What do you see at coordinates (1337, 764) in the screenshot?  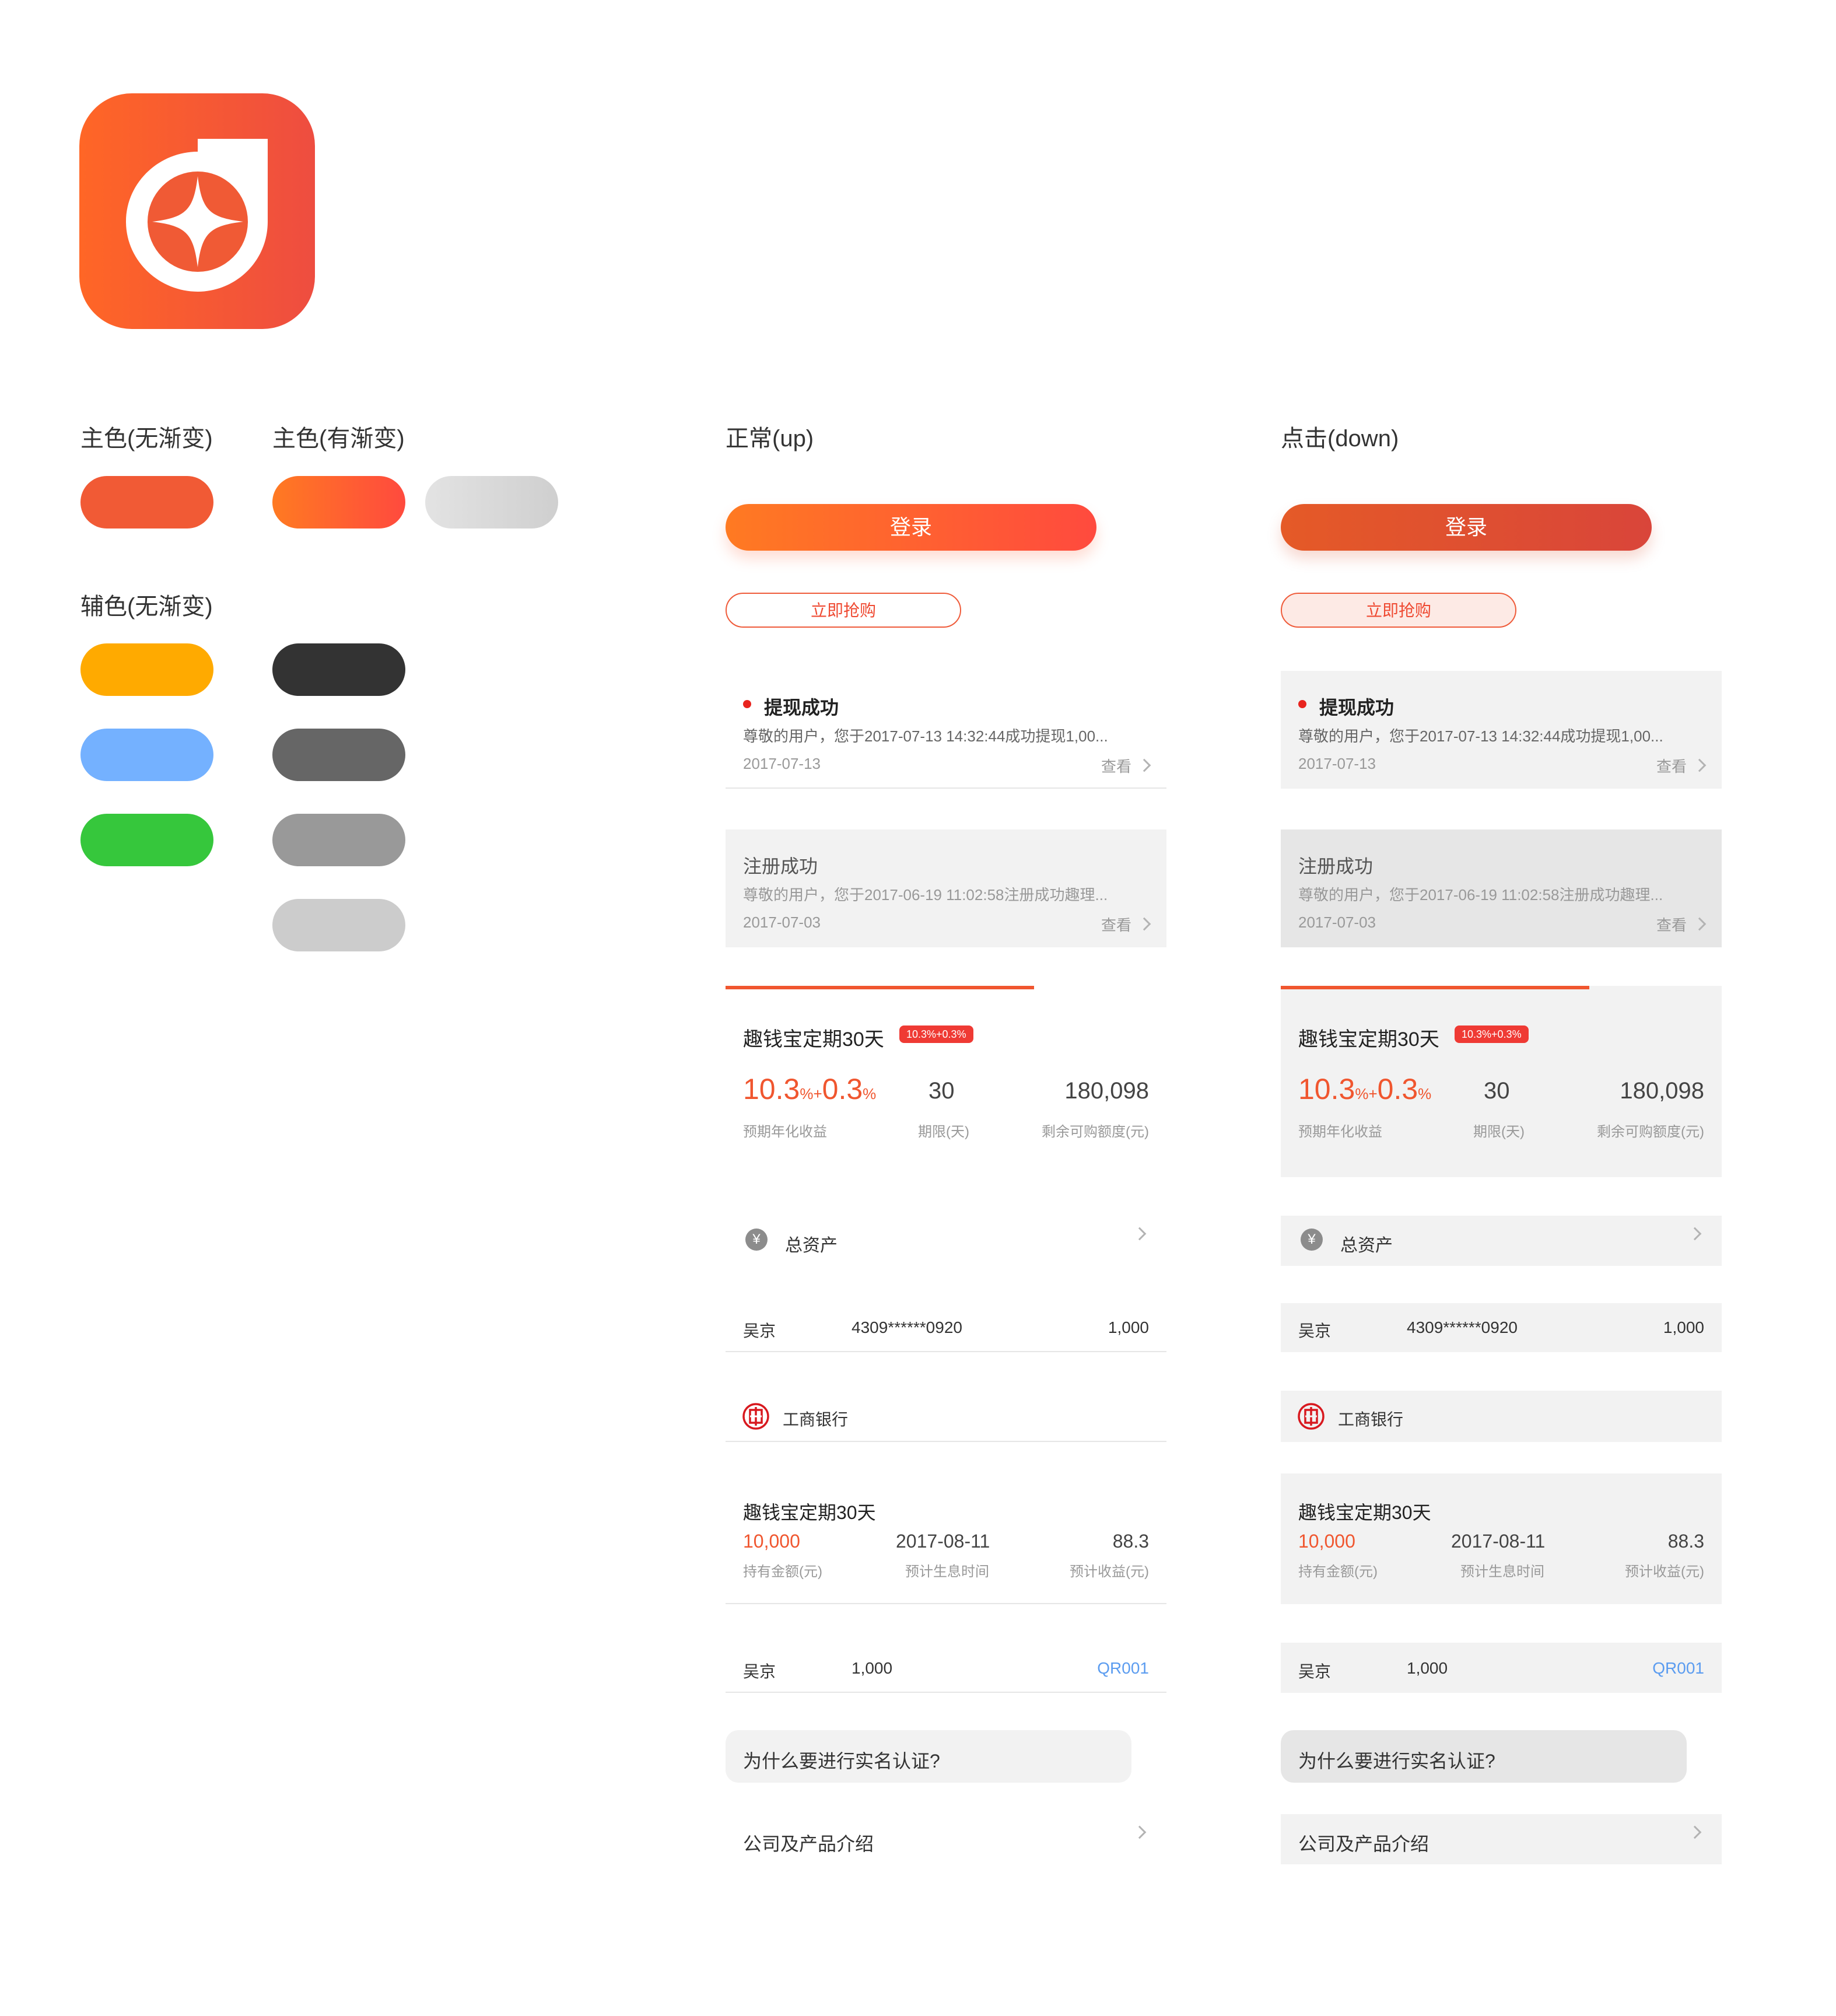 I see `message-date: 2017-07-13` at bounding box center [1337, 764].